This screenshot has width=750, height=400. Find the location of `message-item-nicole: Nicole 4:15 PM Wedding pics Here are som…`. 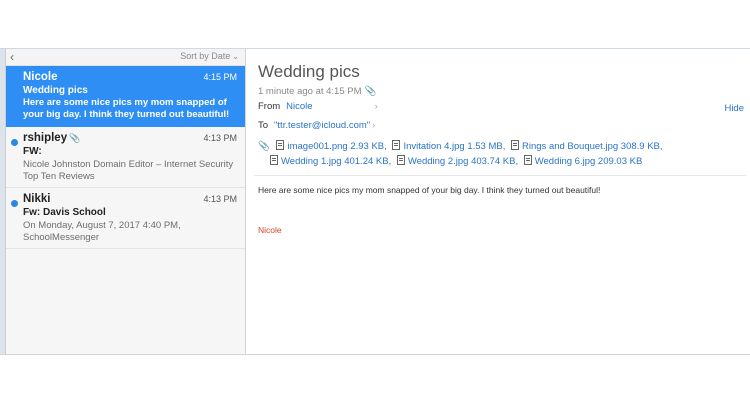

message-item-nicole: Nicole 4:15 PM Wedding pics Here are som… is located at coordinates (125, 96).